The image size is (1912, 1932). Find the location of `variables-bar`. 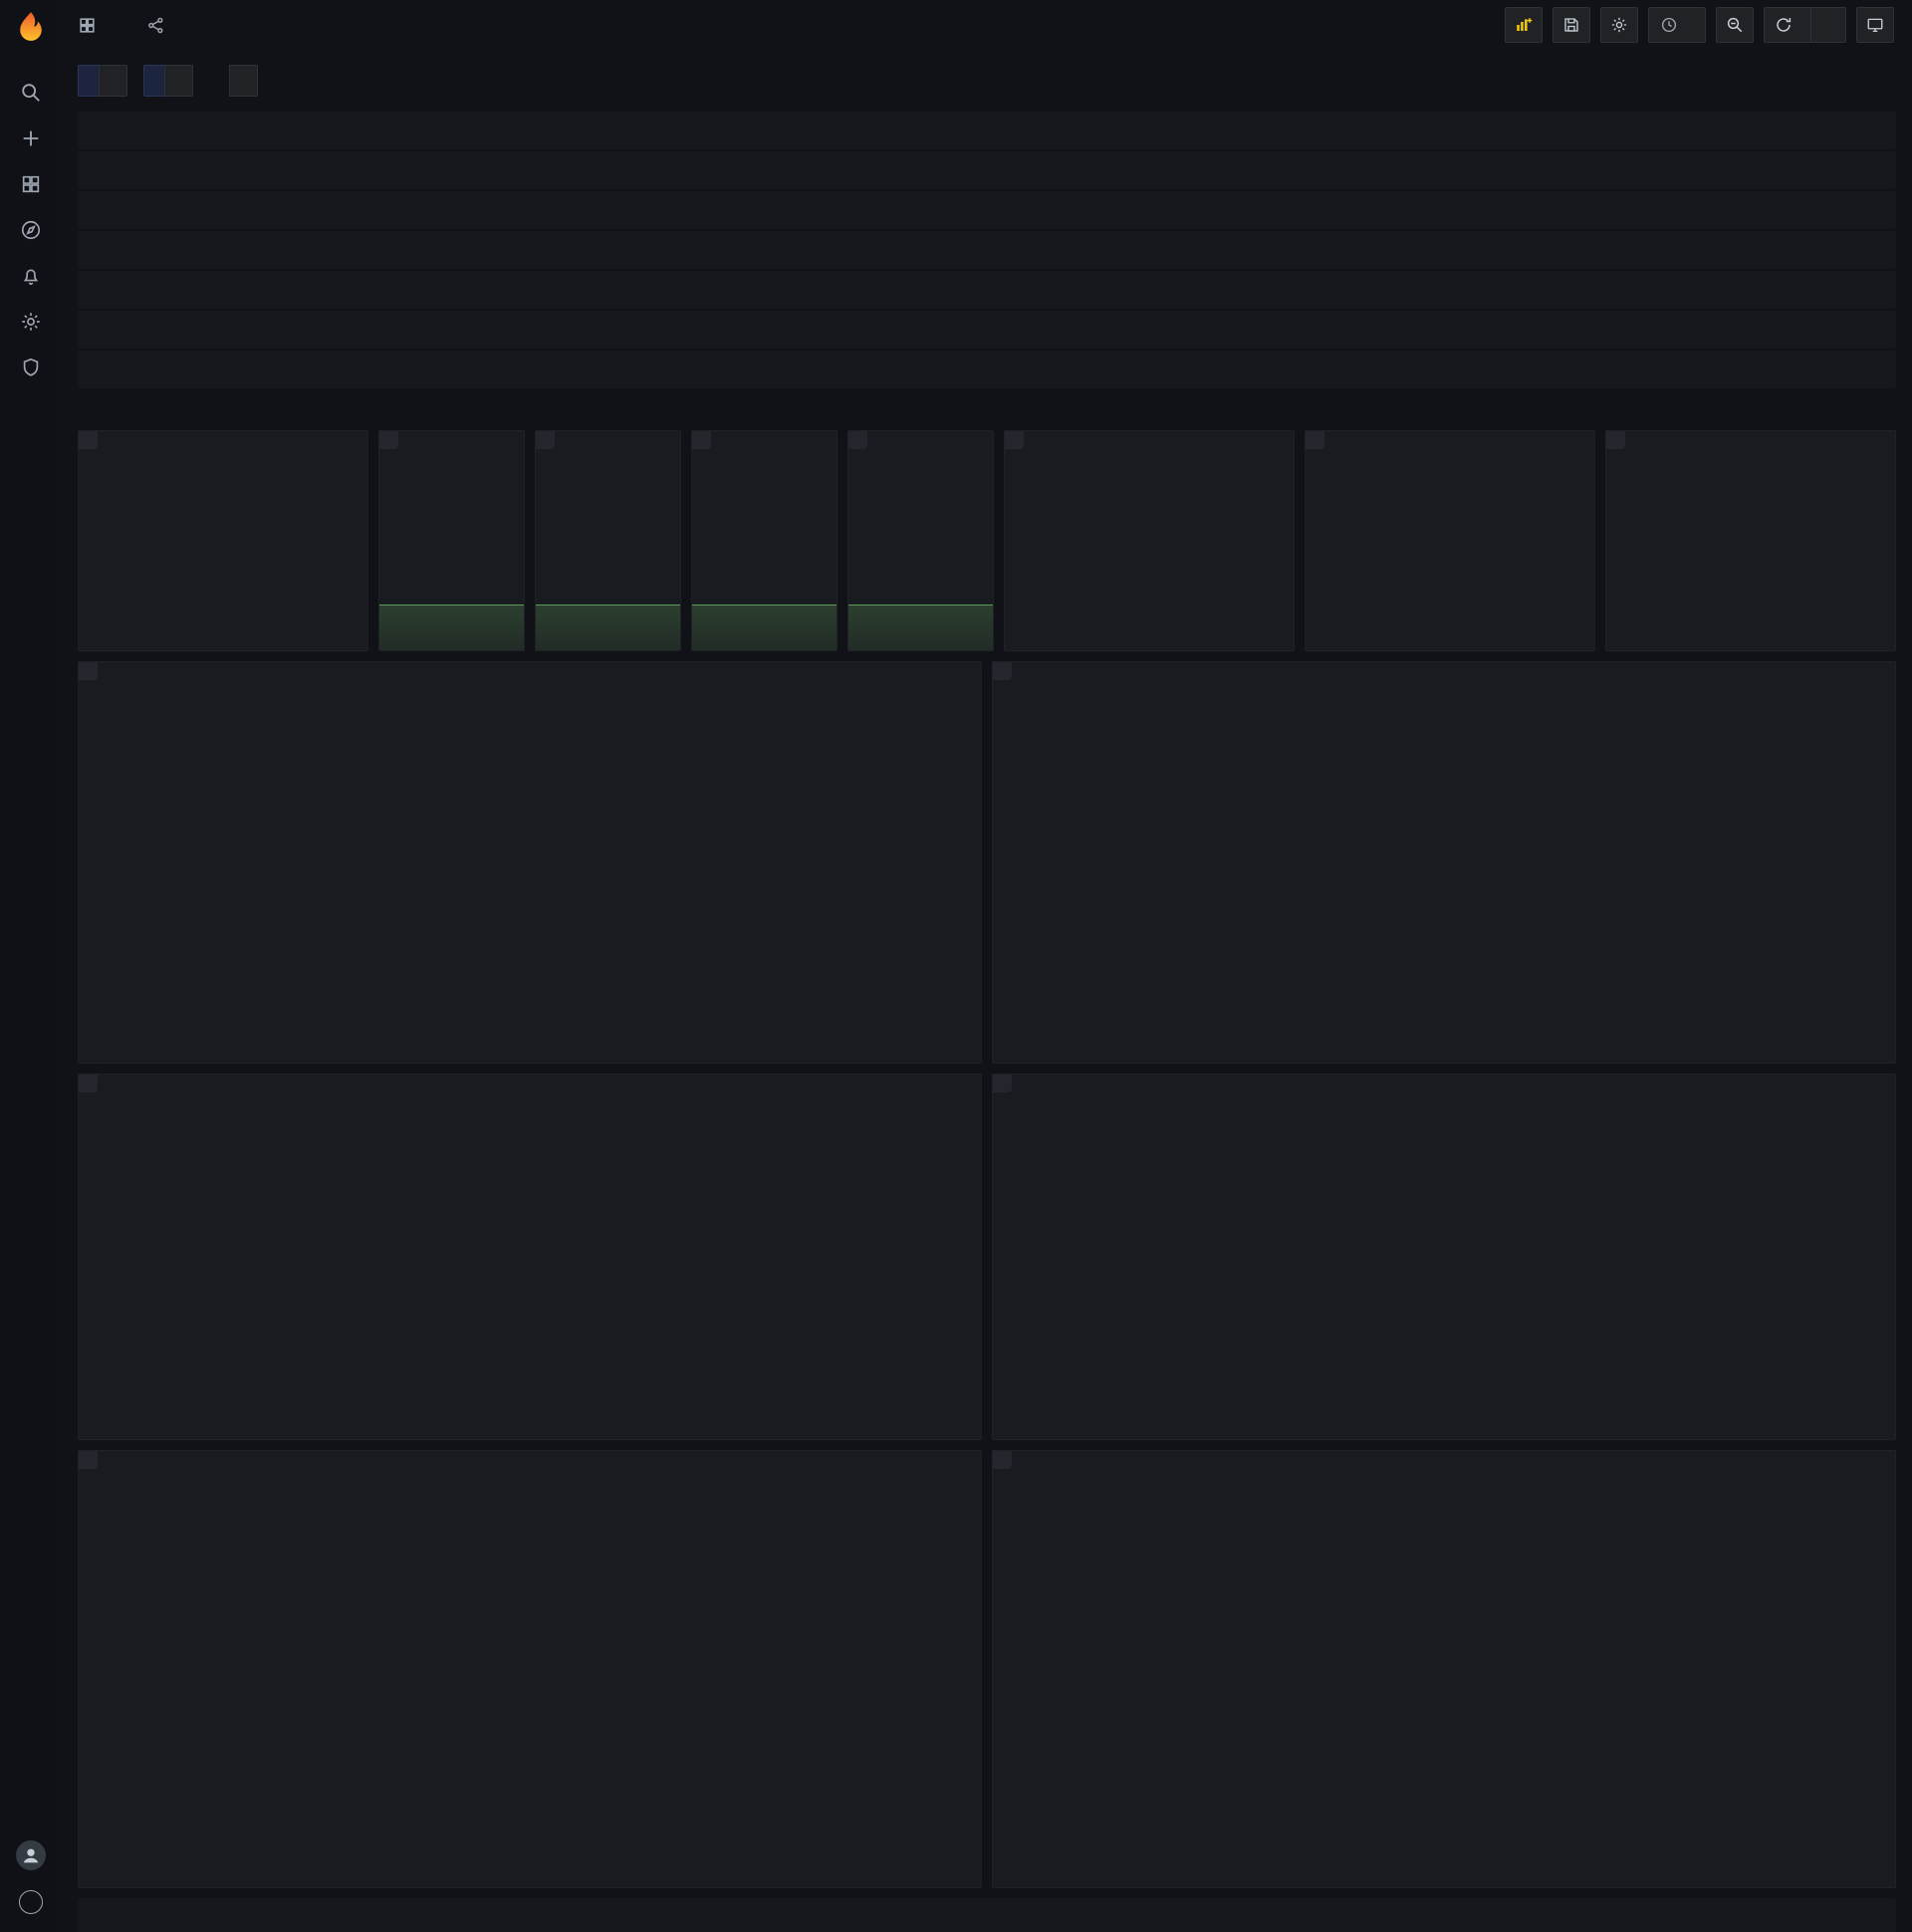

variables-bar is located at coordinates (987, 81).